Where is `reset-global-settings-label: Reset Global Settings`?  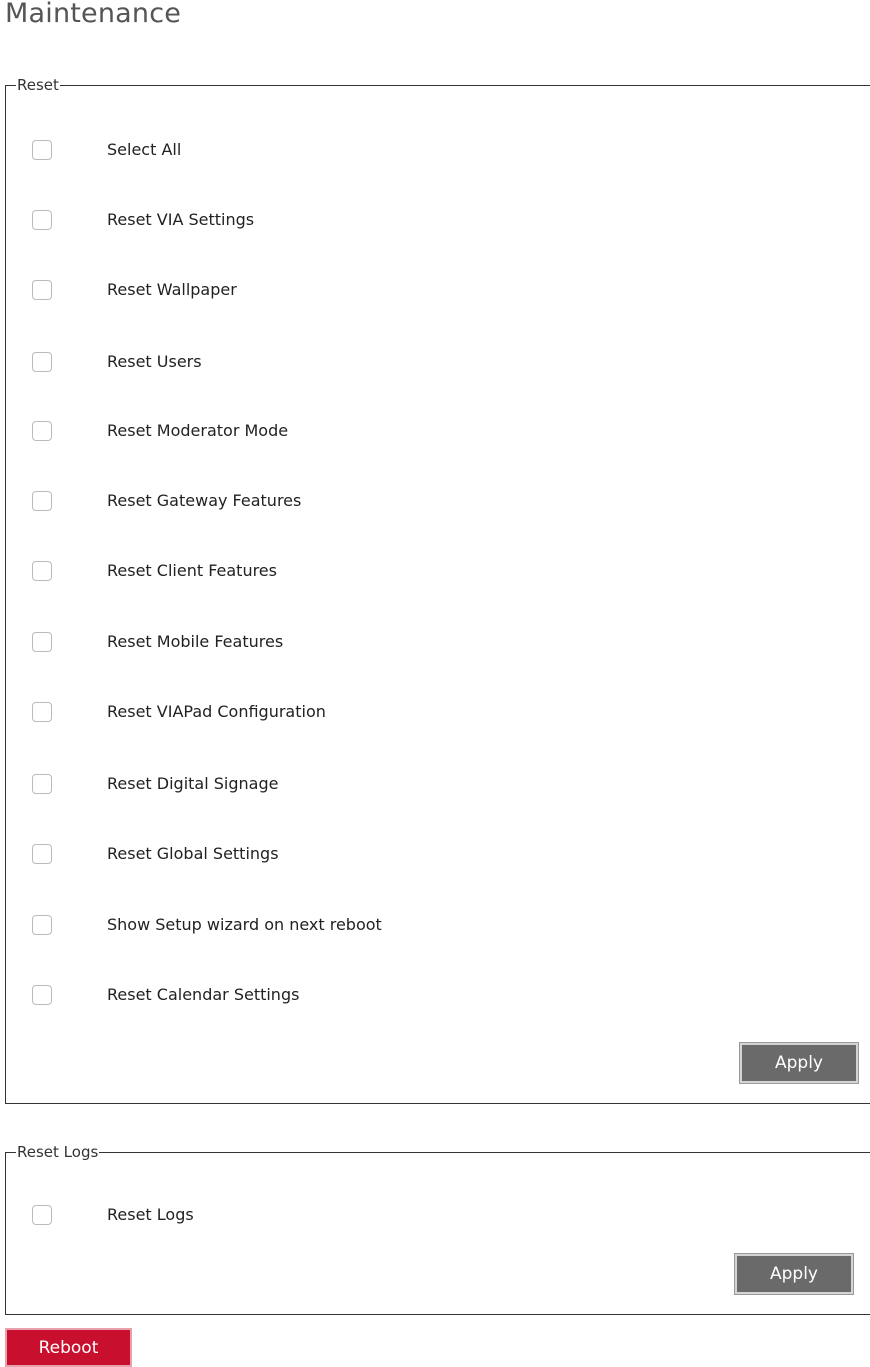 reset-global-settings-label: Reset Global Settings is located at coordinates (193, 853).